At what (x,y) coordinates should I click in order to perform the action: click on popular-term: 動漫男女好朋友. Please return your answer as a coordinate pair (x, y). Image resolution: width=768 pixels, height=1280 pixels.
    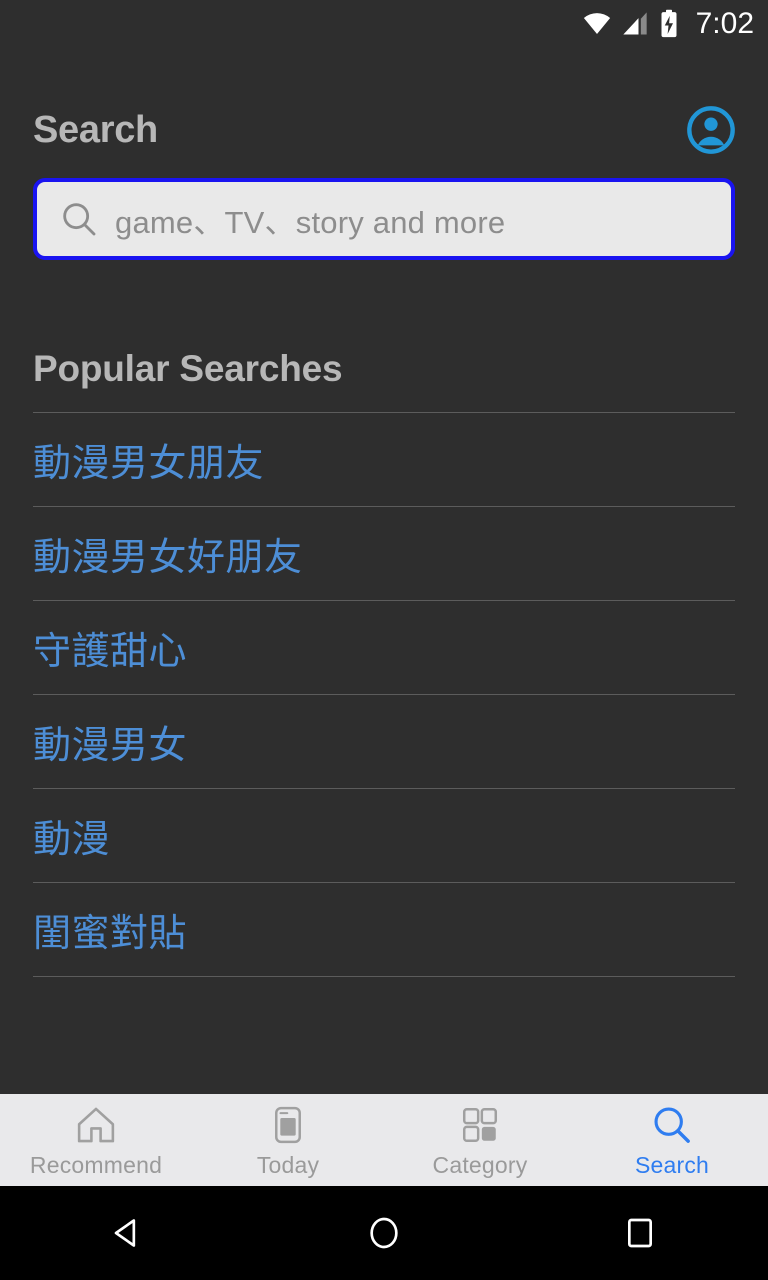
    Looking at the image, I should click on (168, 557).